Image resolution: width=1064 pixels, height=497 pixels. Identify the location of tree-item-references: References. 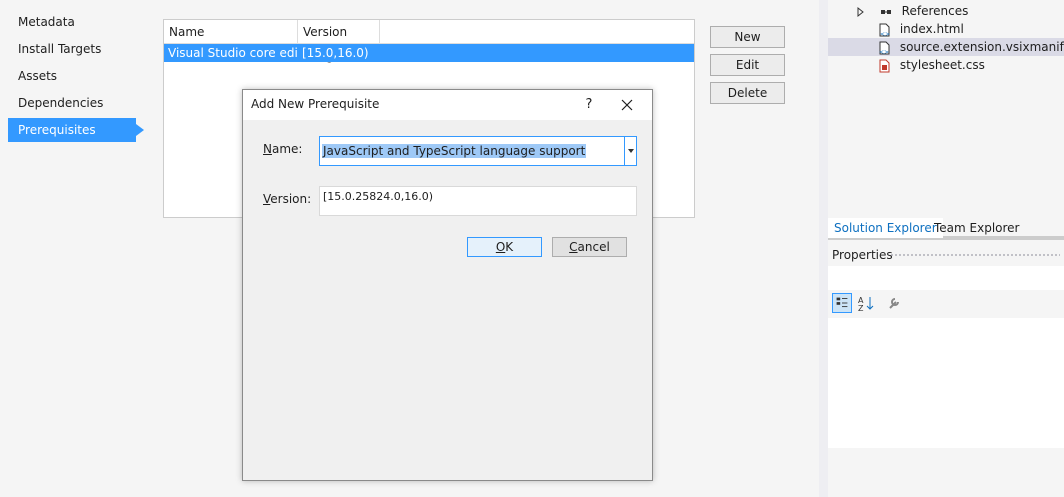
(956, 11).